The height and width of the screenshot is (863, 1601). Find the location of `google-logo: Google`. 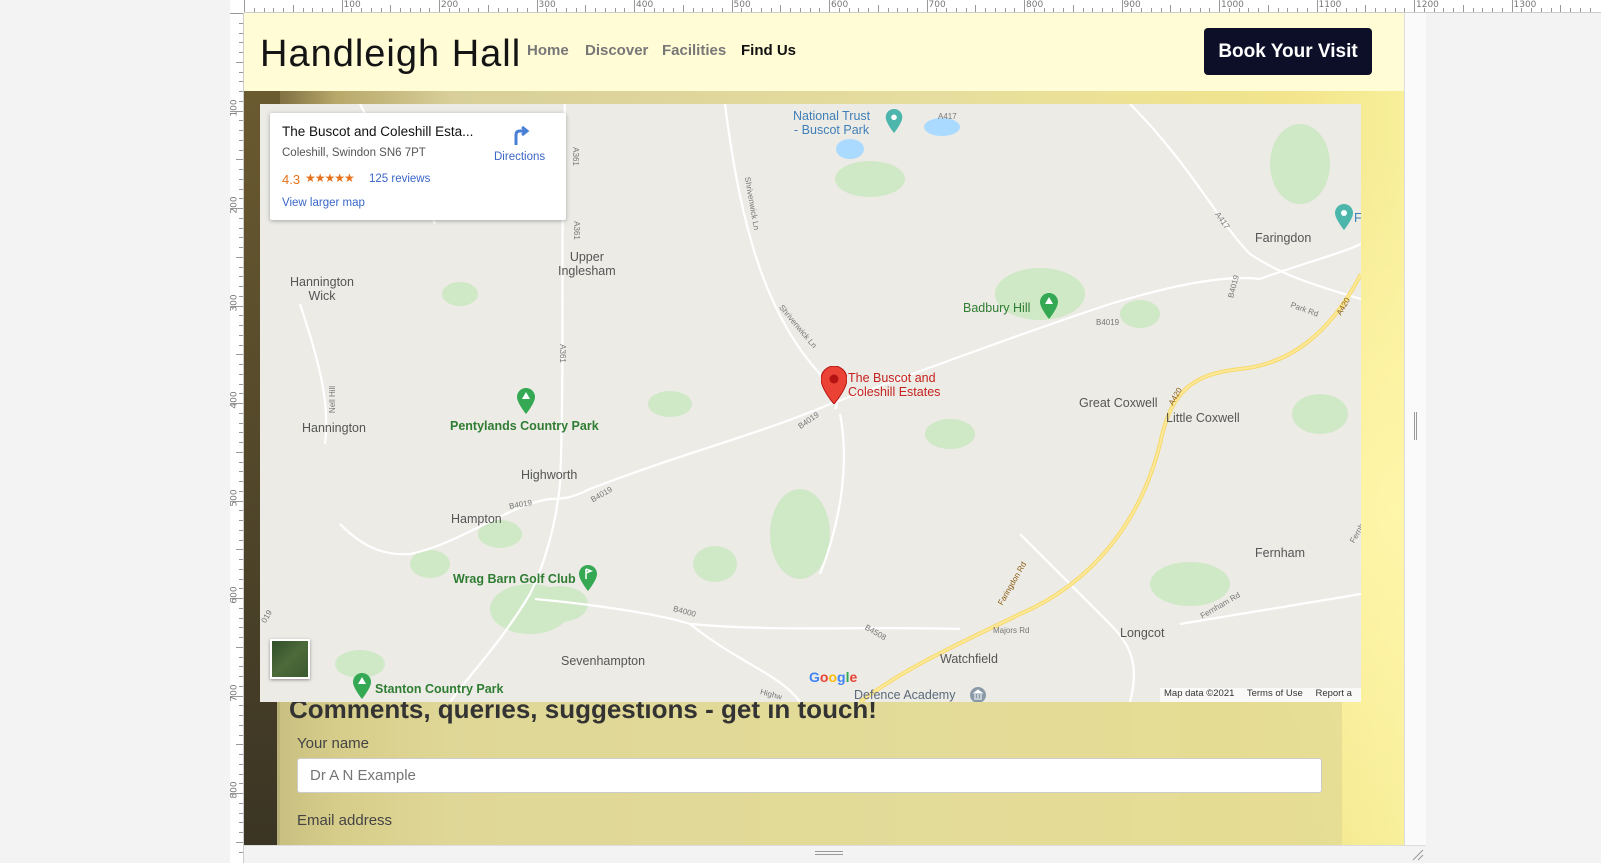

google-logo: Google is located at coordinates (833, 677).